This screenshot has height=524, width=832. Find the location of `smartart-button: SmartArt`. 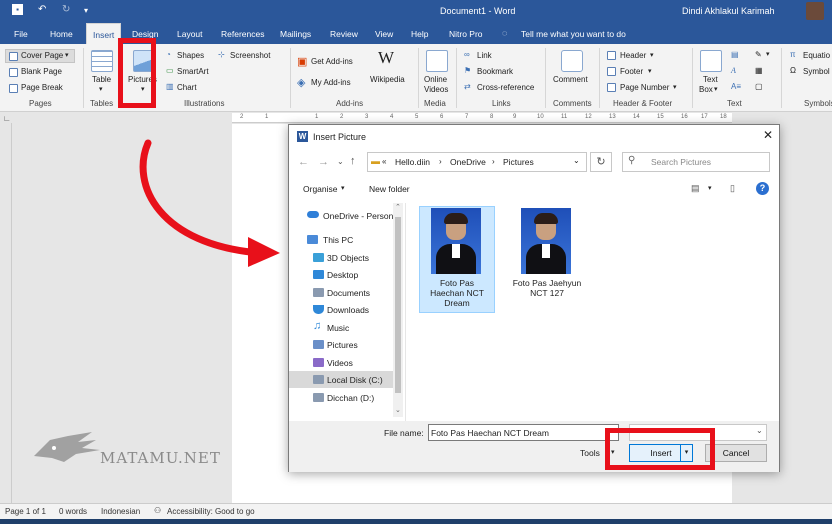

smartart-button: SmartArt is located at coordinates (193, 71).